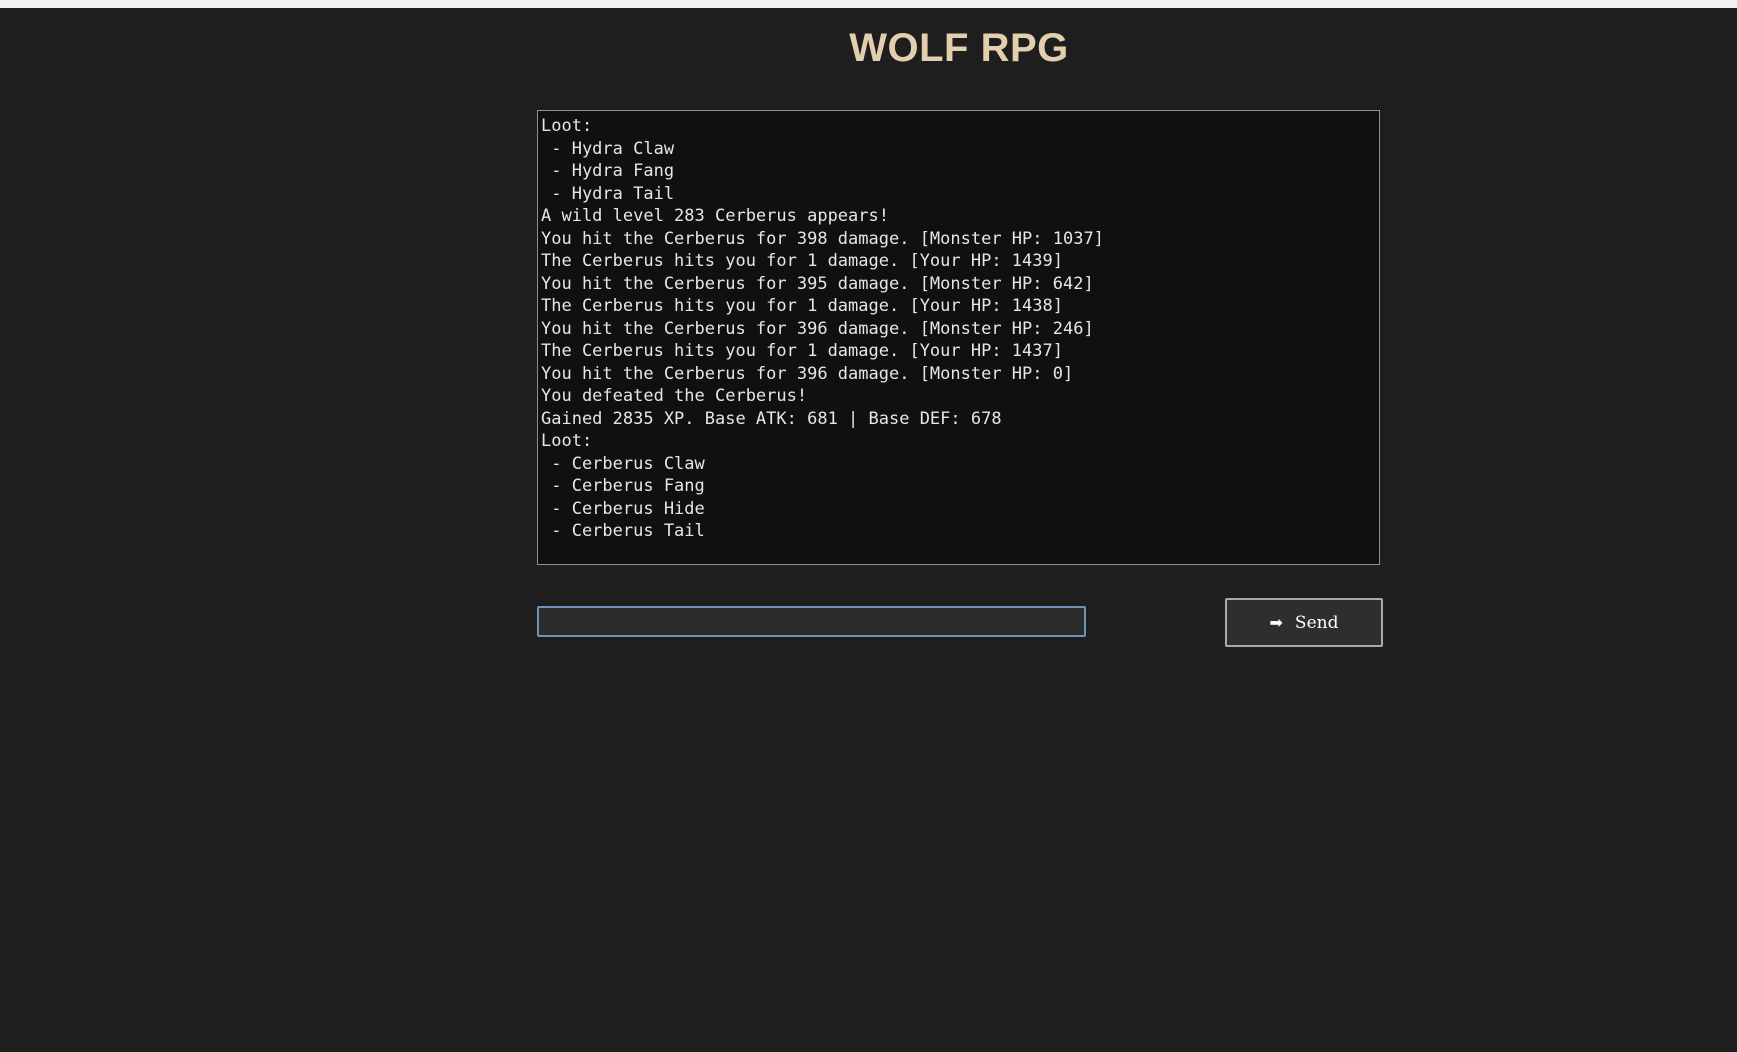 The height and width of the screenshot is (1052, 1737). What do you see at coordinates (868, 4) in the screenshot?
I see `browser-top-strip` at bounding box center [868, 4].